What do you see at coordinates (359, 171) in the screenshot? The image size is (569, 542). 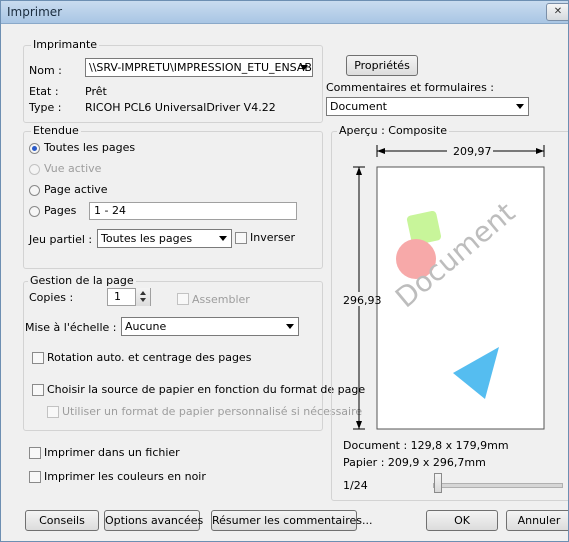 I see `height-arrow-up-icon` at bounding box center [359, 171].